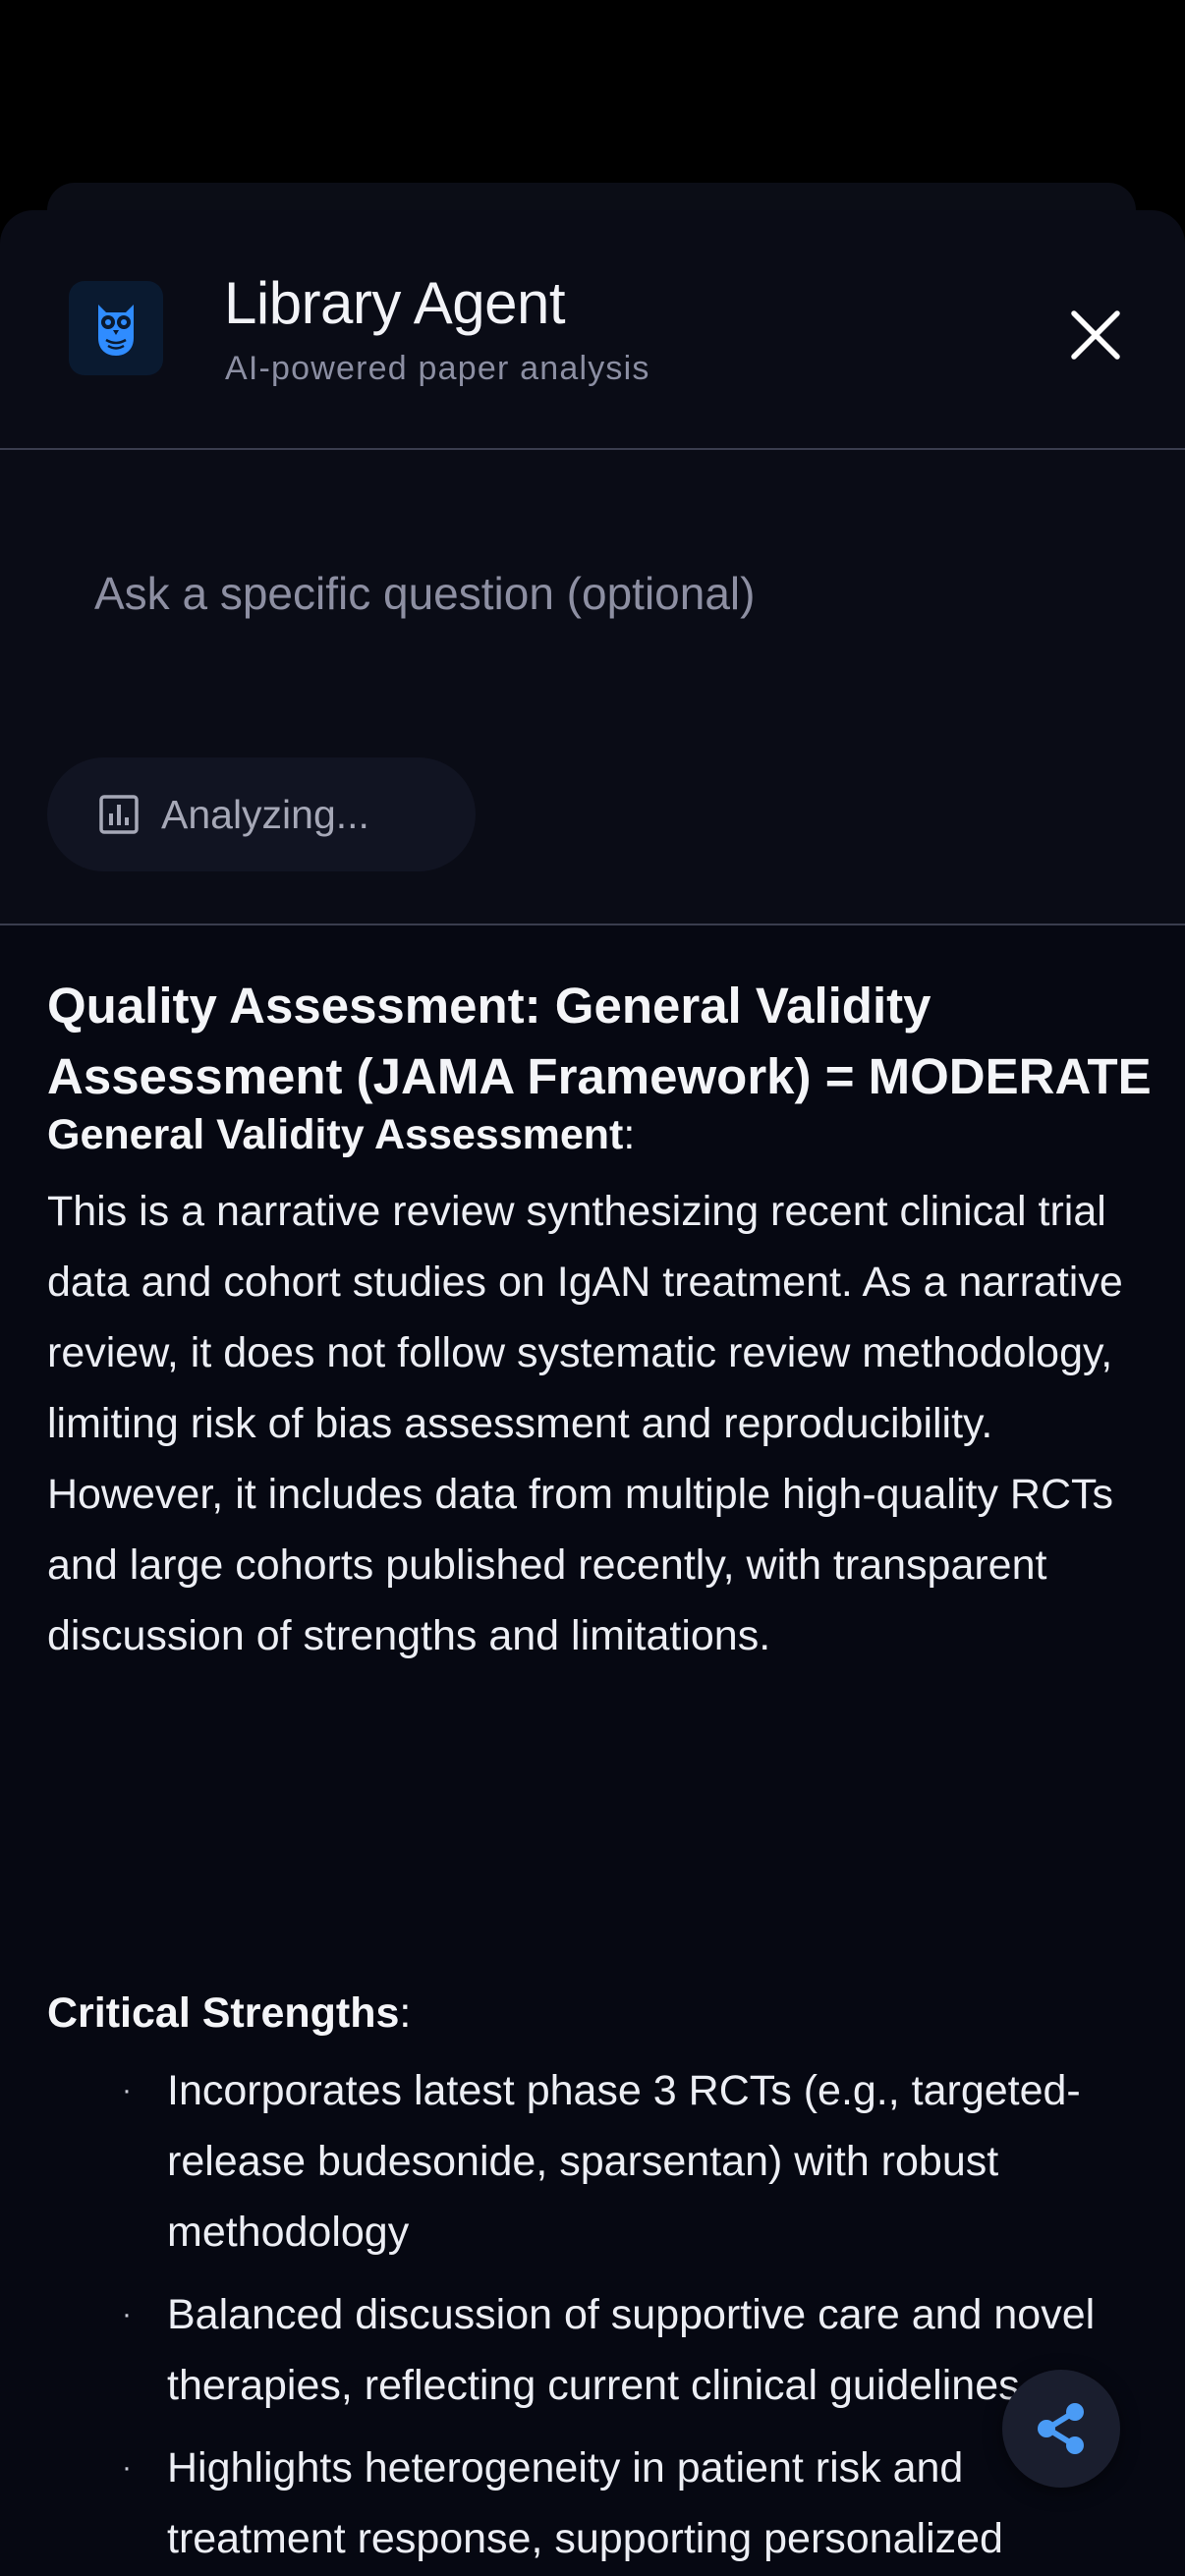 This screenshot has height=2576, width=1185. I want to click on sheet-title: Library Agent, so click(395, 303).